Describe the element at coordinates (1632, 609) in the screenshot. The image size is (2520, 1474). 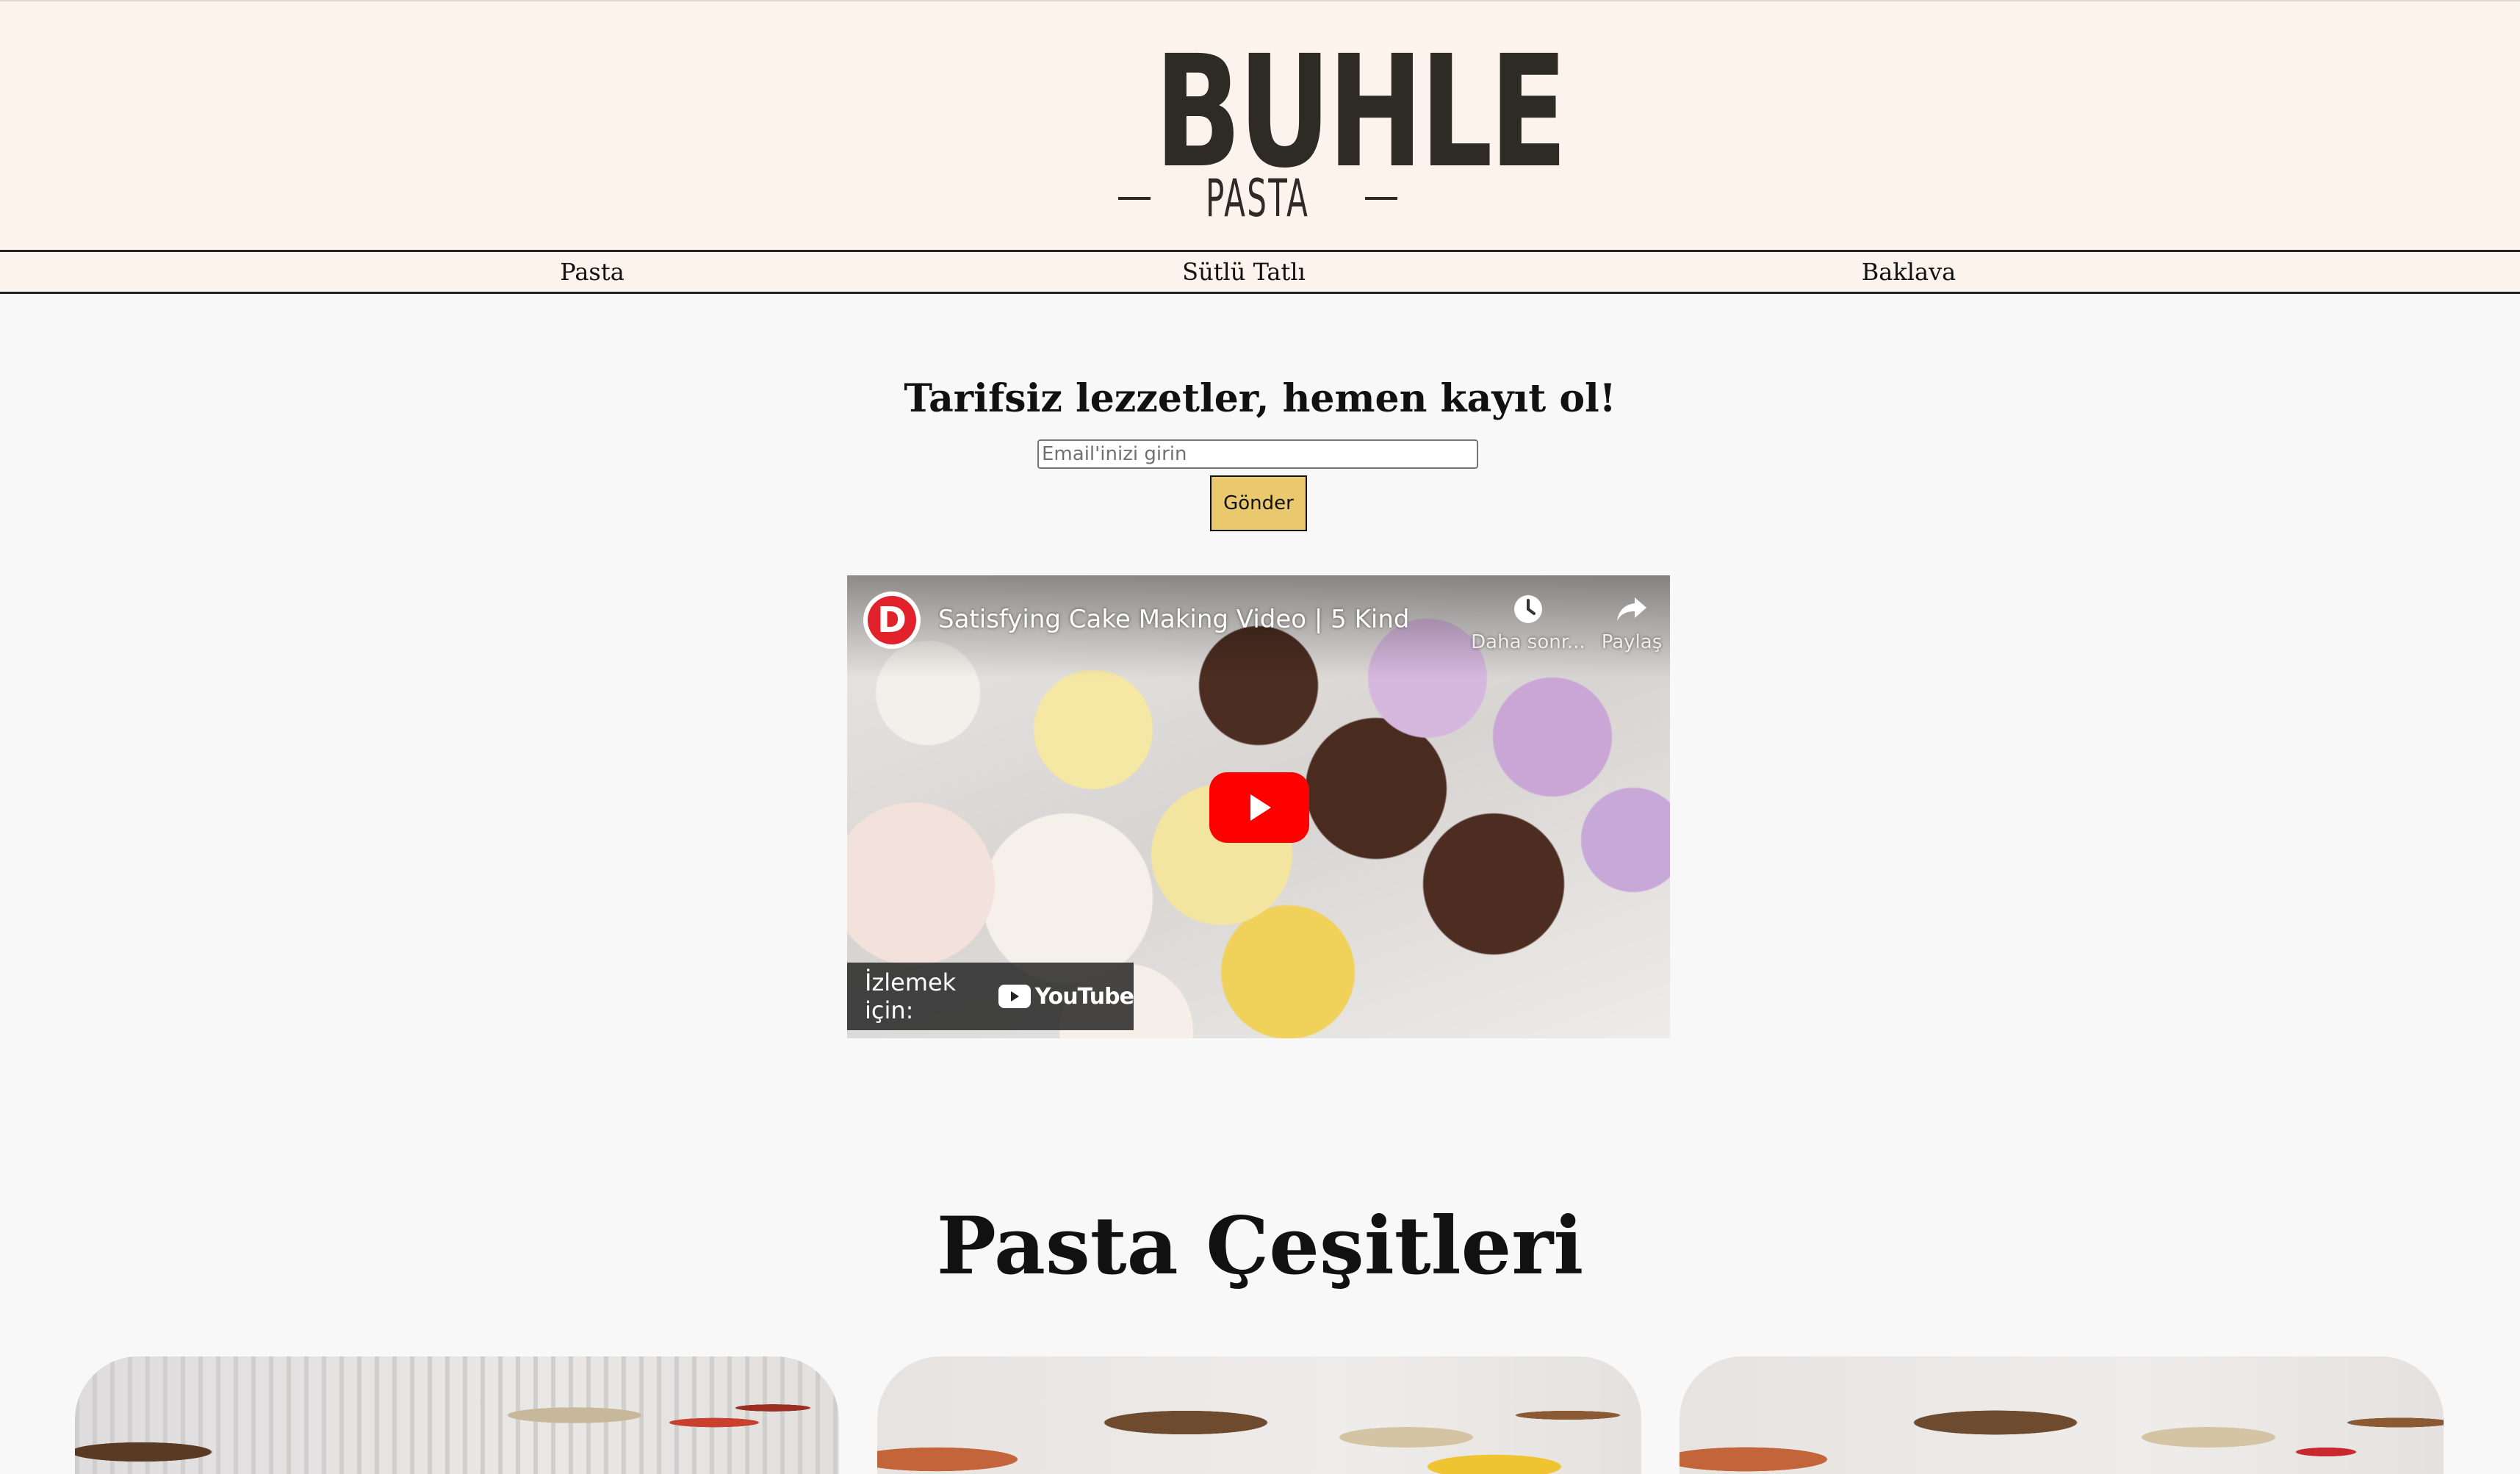
I see `share-icon` at that location.